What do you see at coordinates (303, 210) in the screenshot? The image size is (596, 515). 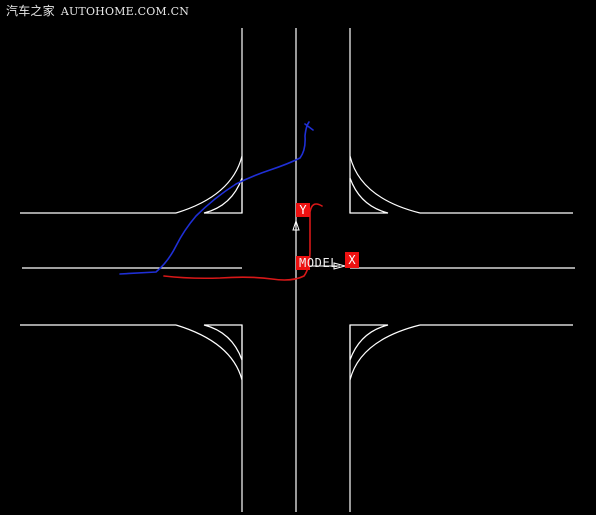 I see `ucs-y-axis-label: Y` at bounding box center [303, 210].